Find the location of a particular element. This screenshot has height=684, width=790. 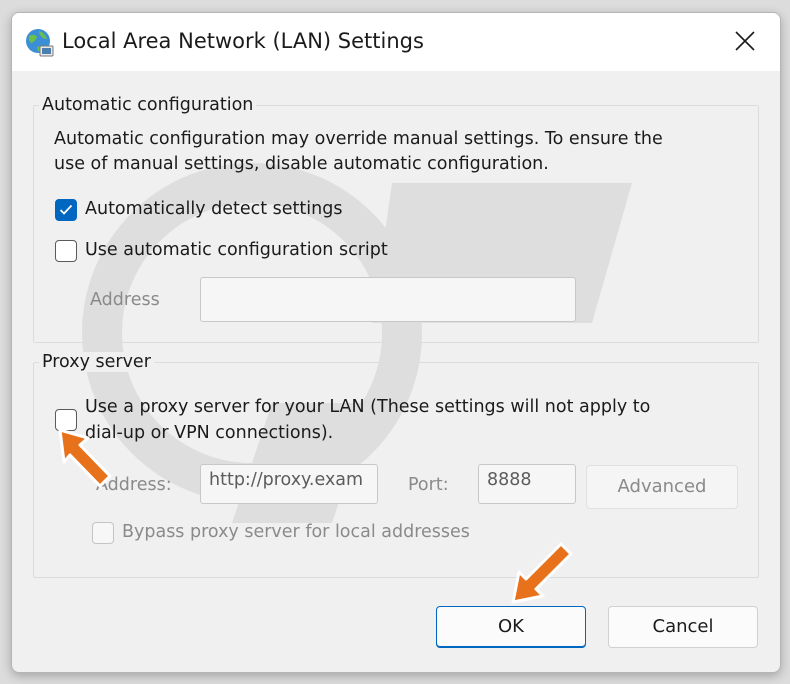

proxy-port-input: 8888 is located at coordinates (527, 484).